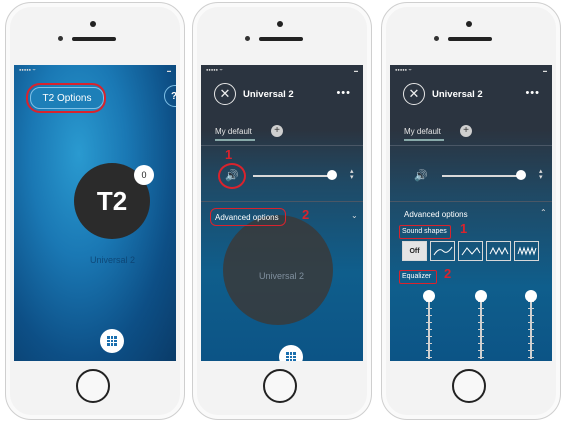 The image size is (569, 425). Describe the element at coordinates (170, 96) in the screenshot. I see `help-button: ?` at that location.